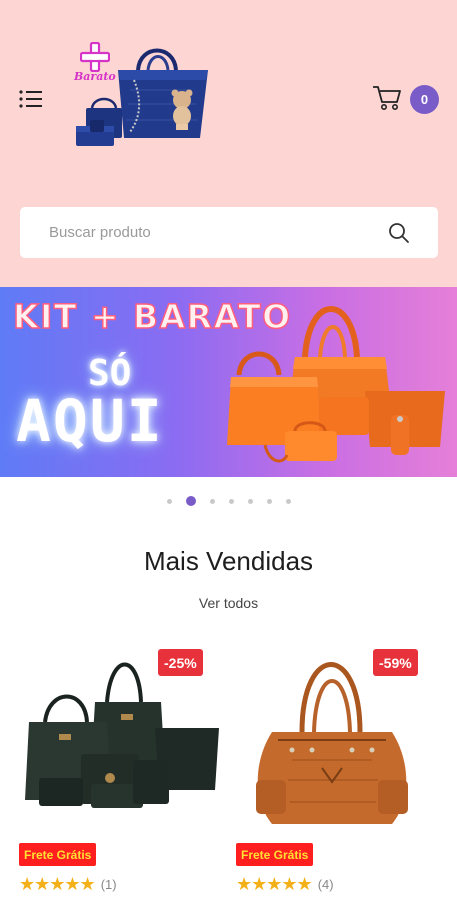  I want to click on product-rating: ★★★★★ (4), so click(285, 884).